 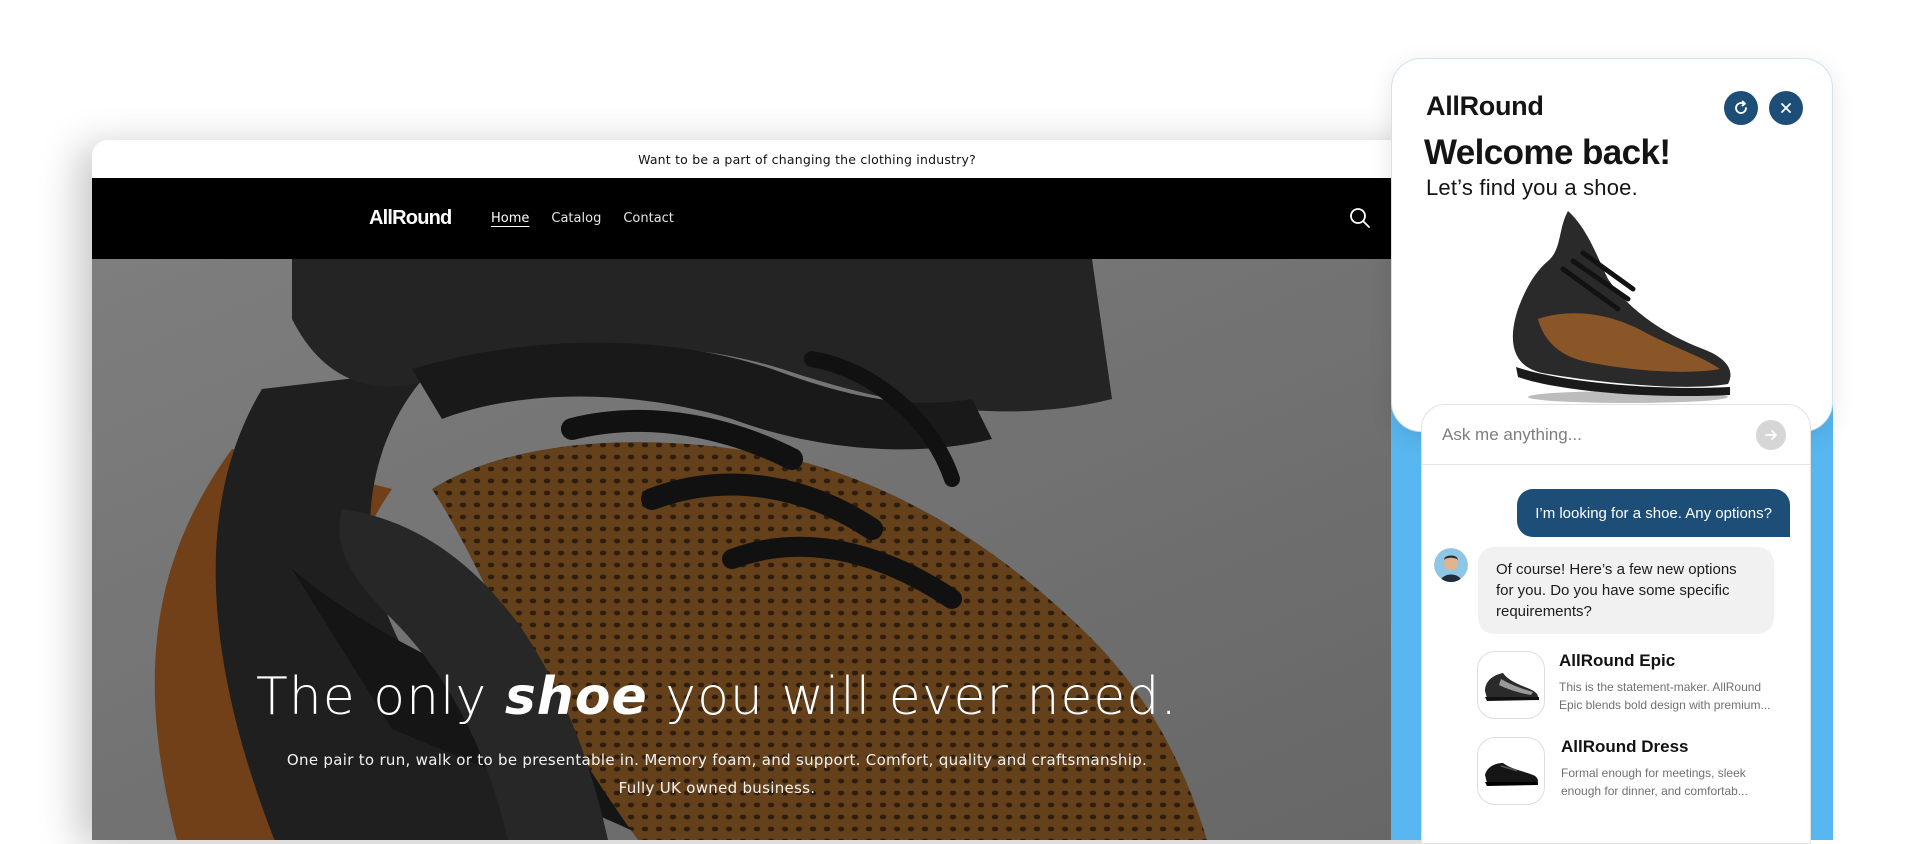 I want to click on refresh-icon, so click(x=1741, y=107).